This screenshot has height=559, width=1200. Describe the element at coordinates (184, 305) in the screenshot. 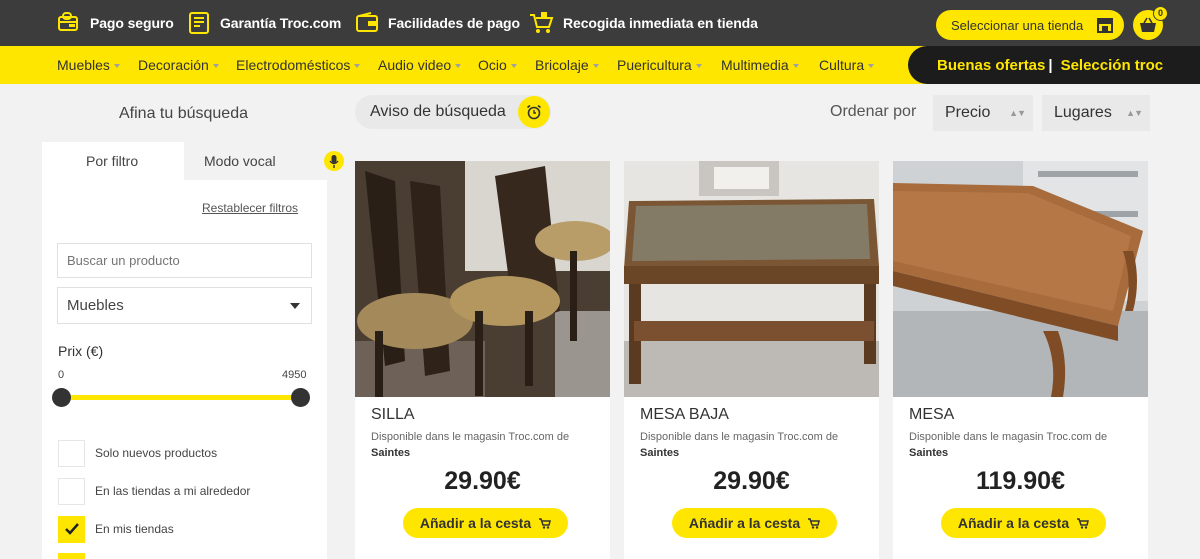

I see `category-select: Muebles` at that location.